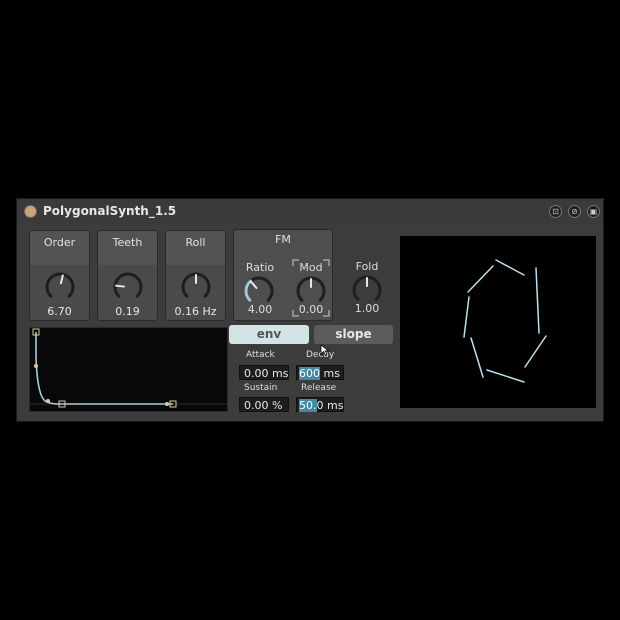  I want to click on order-label: Order, so click(59, 242).